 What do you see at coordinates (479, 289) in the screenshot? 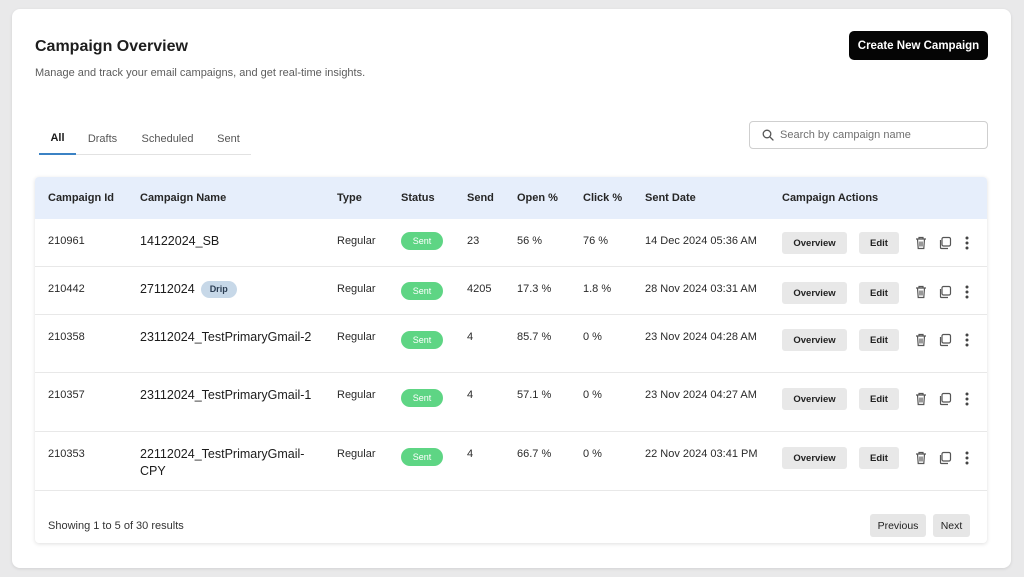
I see `send-count: 4205` at bounding box center [479, 289].